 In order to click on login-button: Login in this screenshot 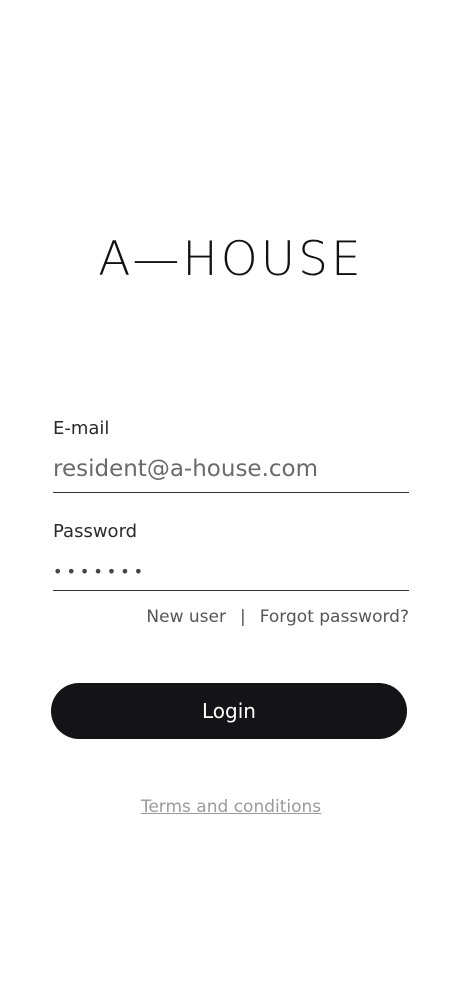, I will do `click(229, 711)`.